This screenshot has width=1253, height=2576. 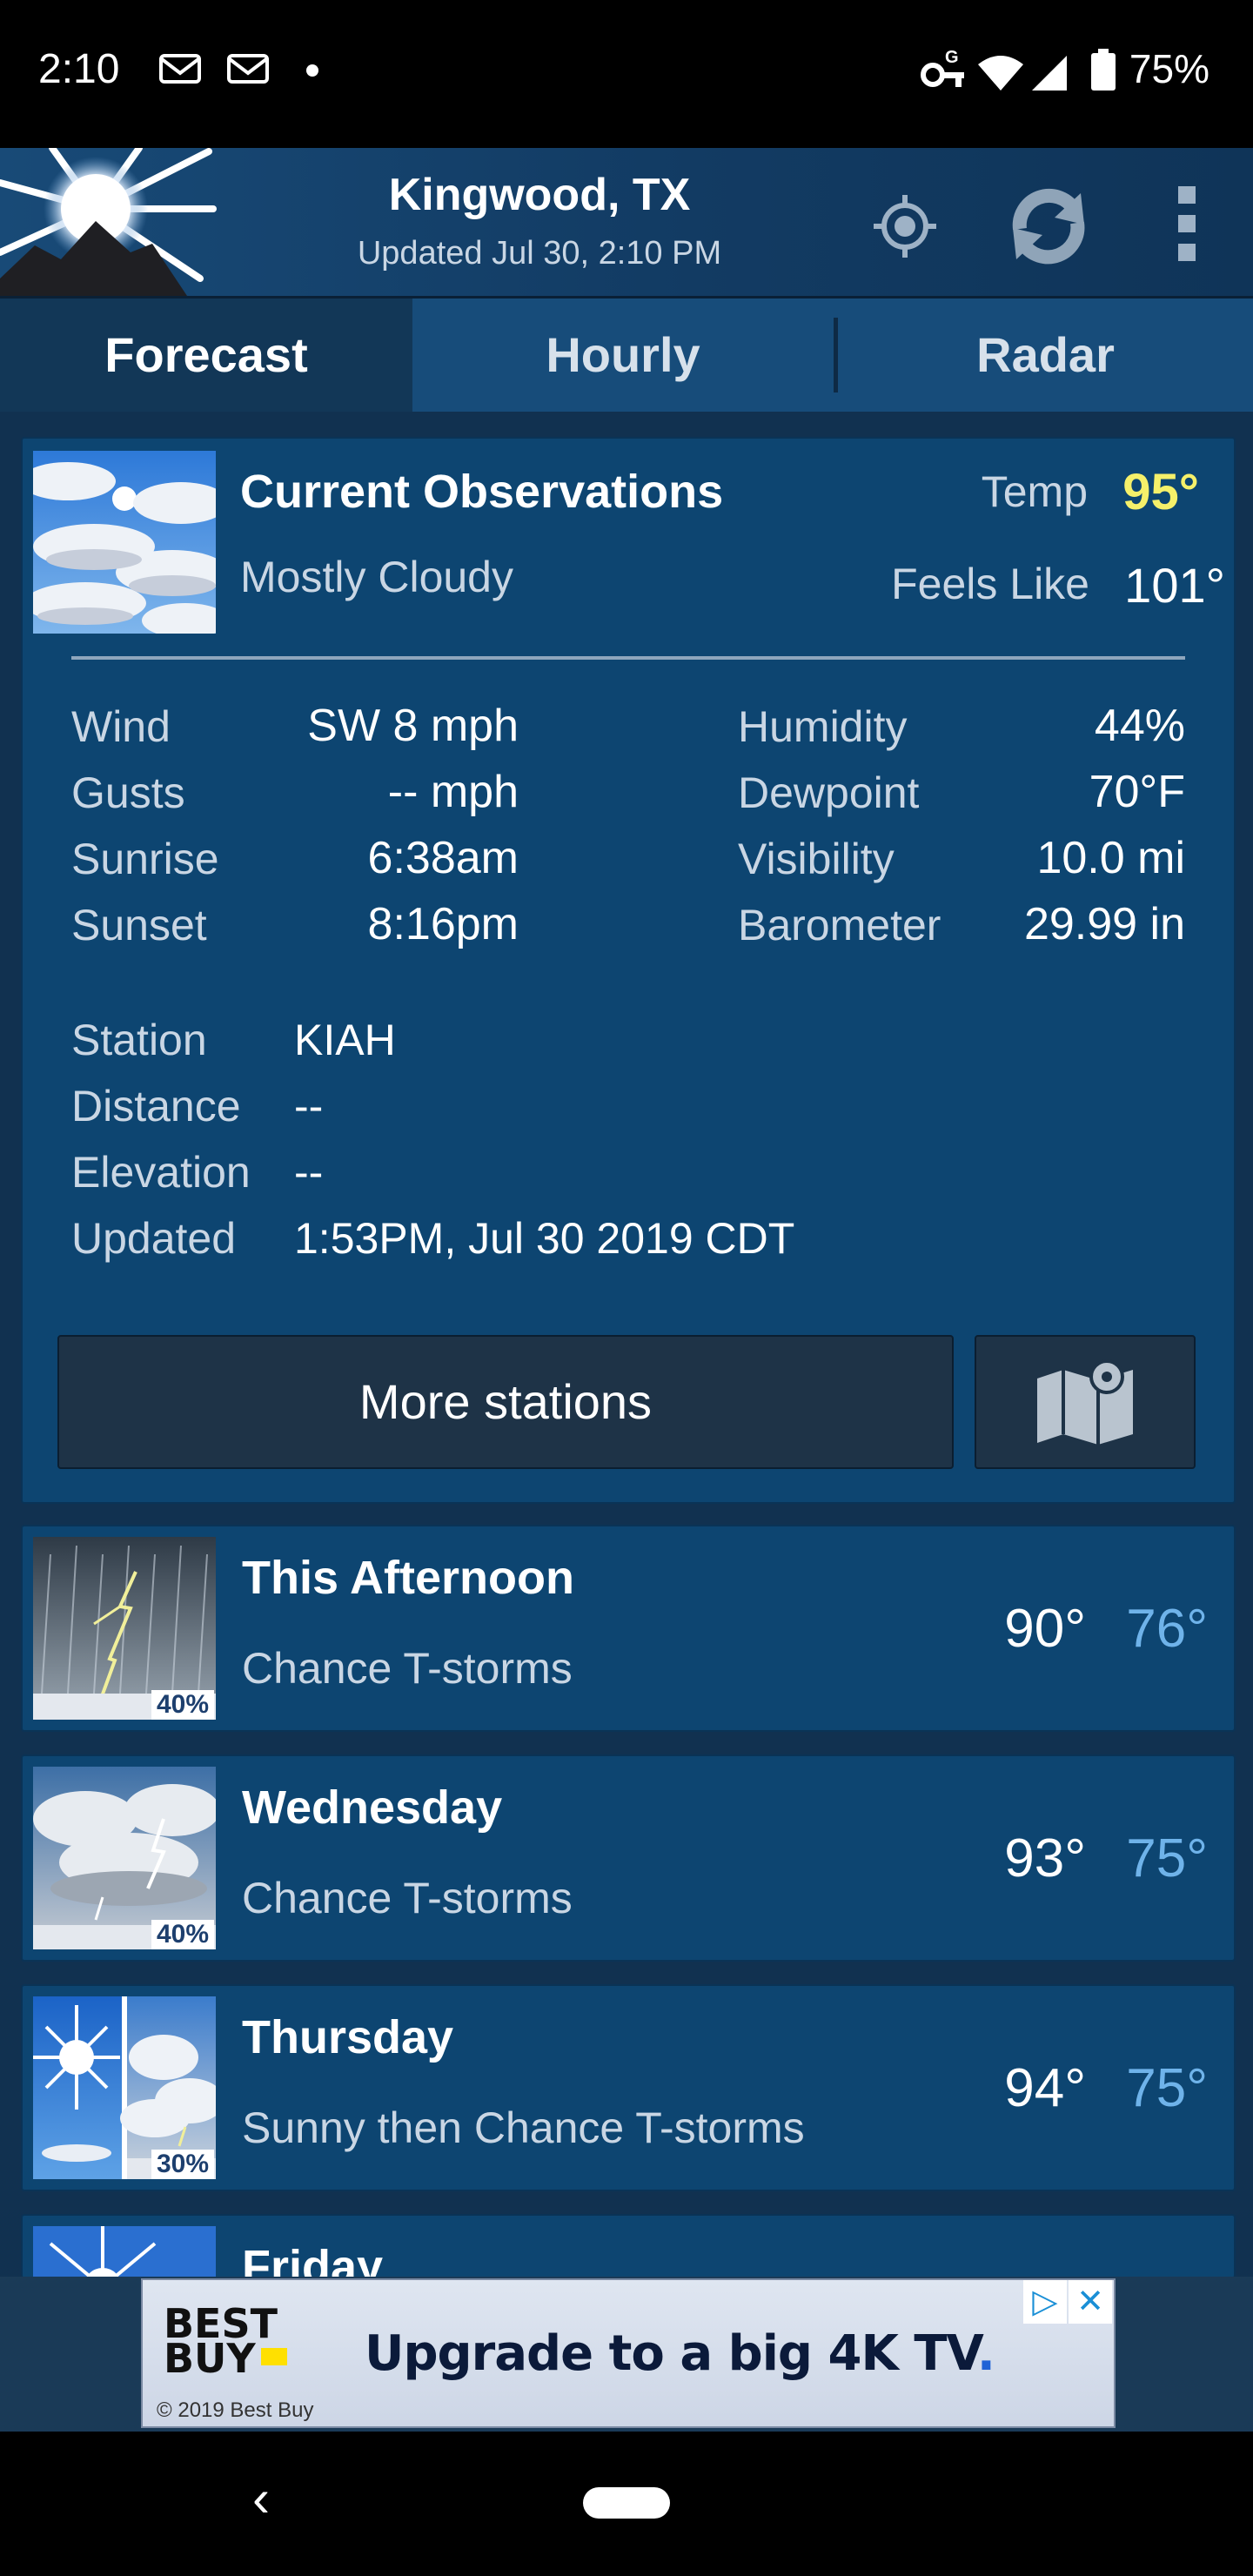 I want to click on sunrise-label: Sunrise, so click(x=145, y=859).